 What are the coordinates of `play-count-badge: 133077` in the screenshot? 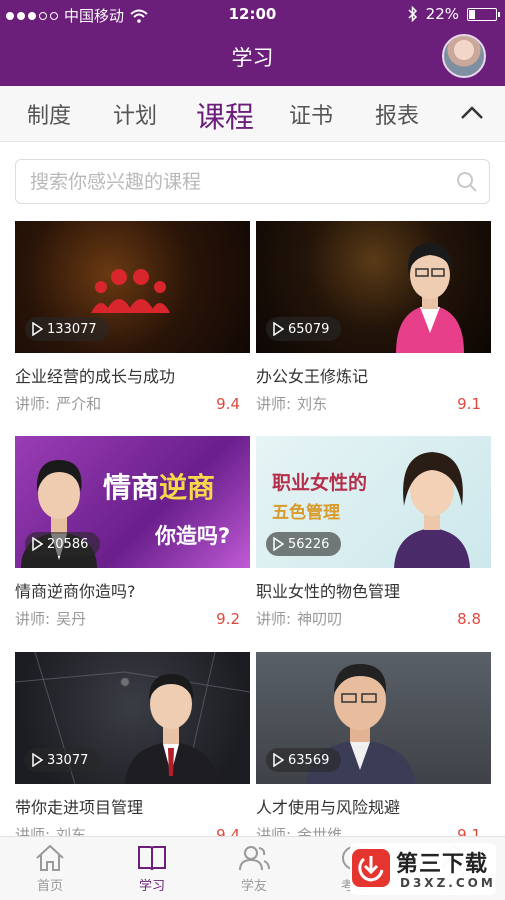 It's located at (67, 329).